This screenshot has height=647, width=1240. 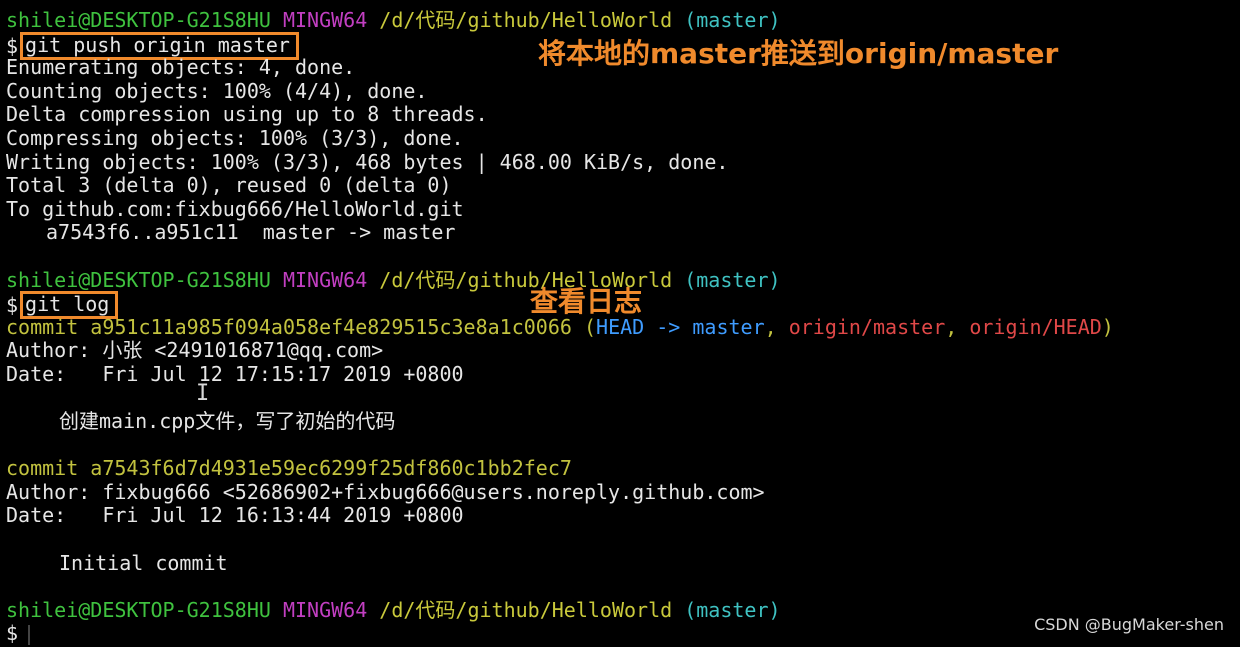 I want to click on commit-date: Date: Fri Jul 12 16:13:44 2019 +0800, so click(x=235, y=515).